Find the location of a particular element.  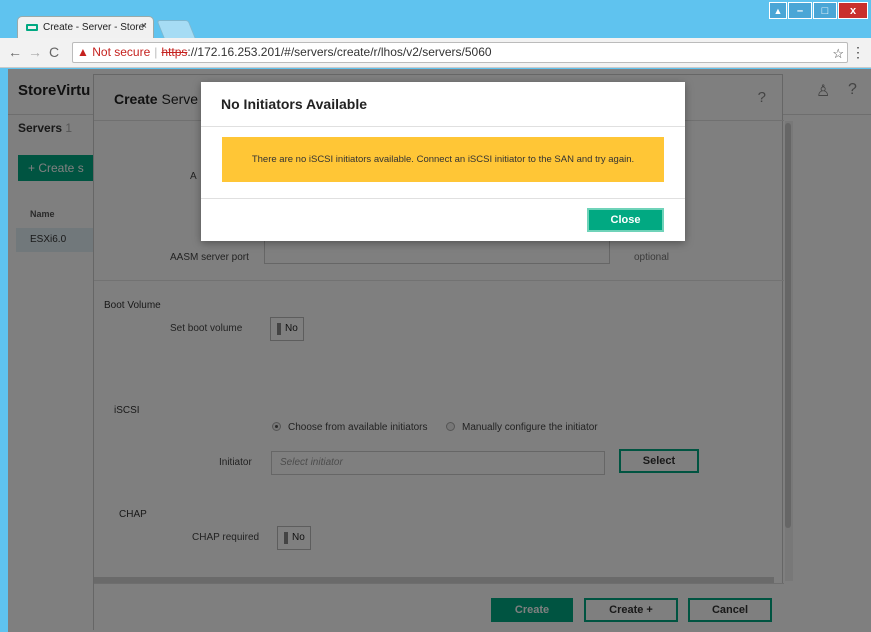

not-secure-label: Not secure is located at coordinates (121, 52).